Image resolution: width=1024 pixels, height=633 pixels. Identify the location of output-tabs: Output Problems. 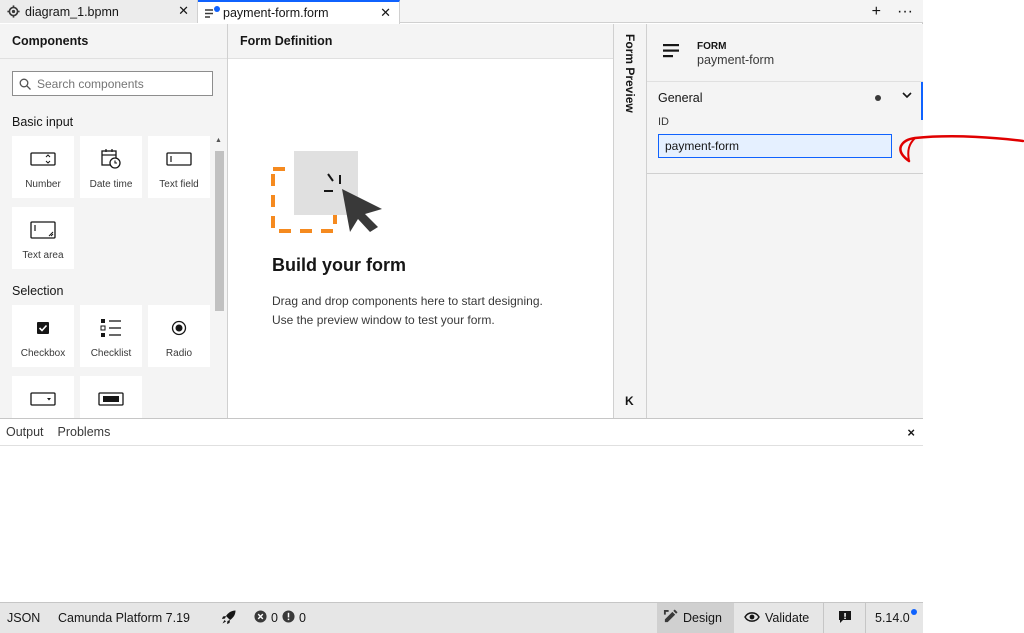
(461, 432).